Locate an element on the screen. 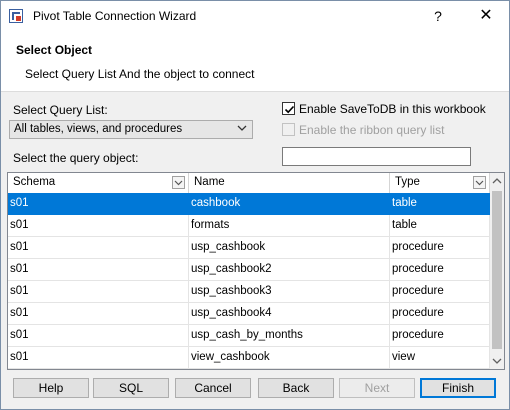 This screenshot has width=510, height=410. title-bar: Pivot Table Connection Wizard ? ✕ is located at coordinates (255, 16).